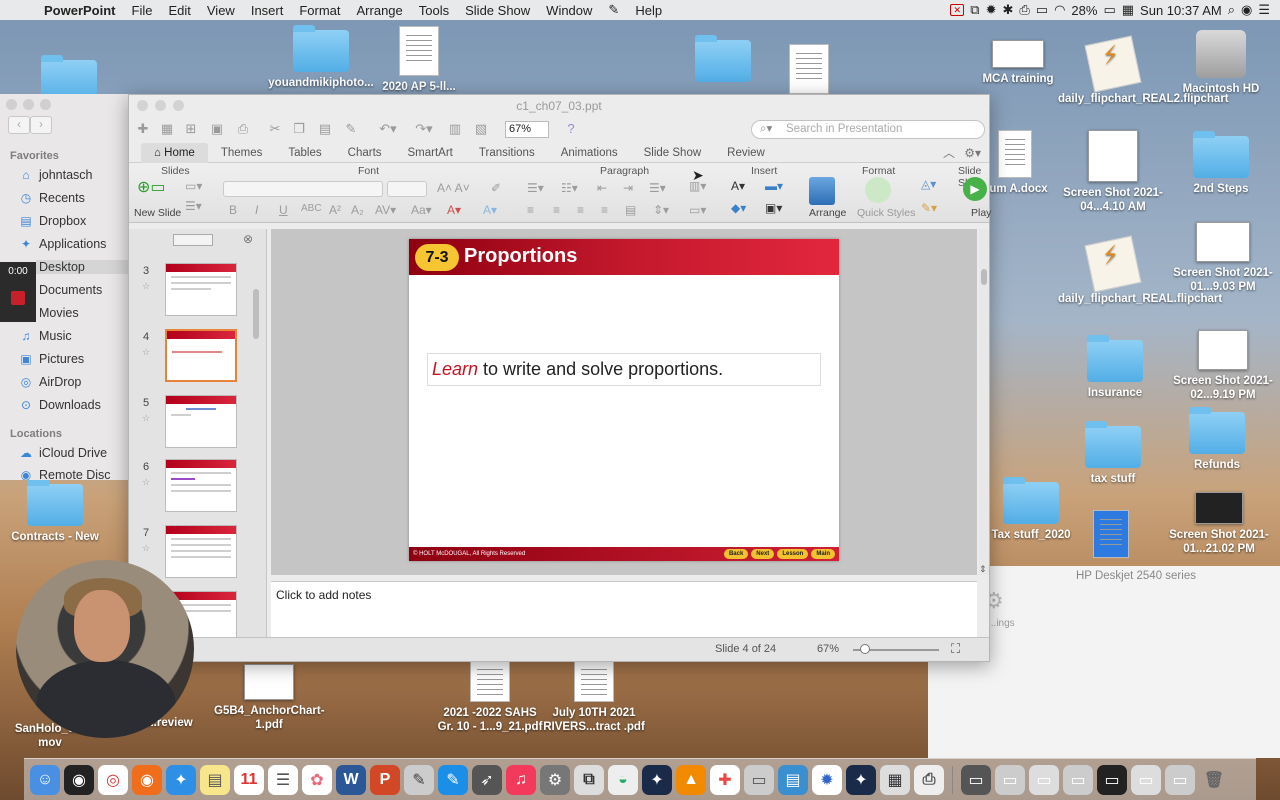 The image size is (1280, 800). I want to click on underline-icon: U, so click(283, 210).